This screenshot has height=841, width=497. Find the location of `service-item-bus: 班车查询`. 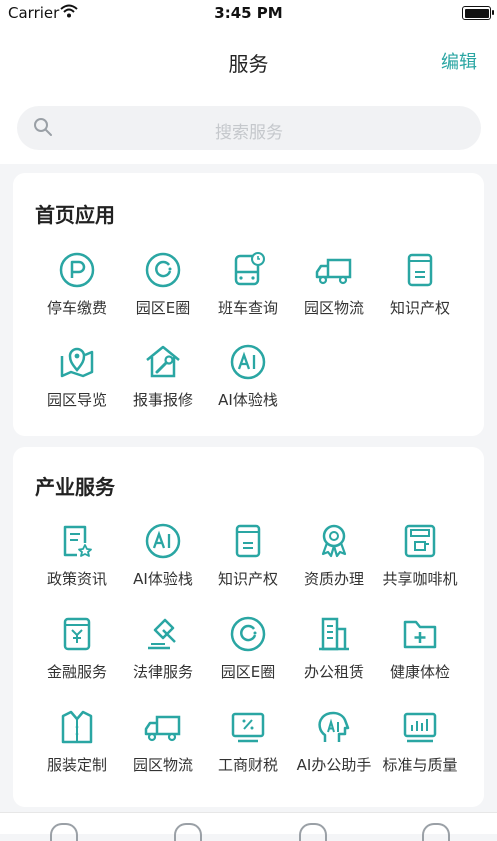

service-item-bus: 班车查询 is located at coordinates (248, 284).